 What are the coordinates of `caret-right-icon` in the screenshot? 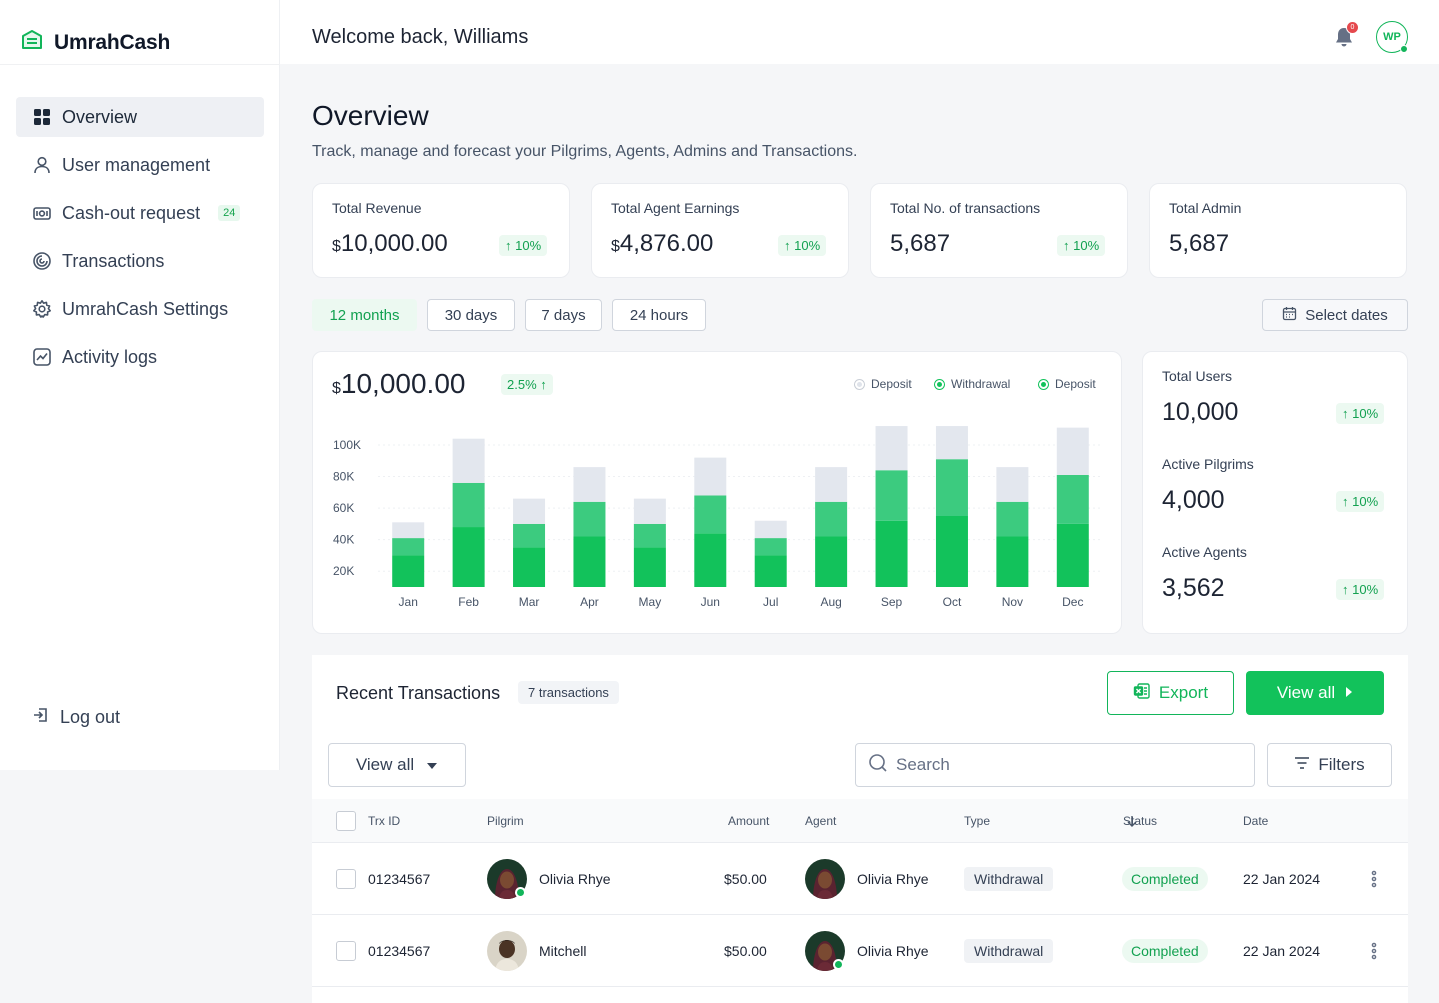 It's located at (1349, 693).